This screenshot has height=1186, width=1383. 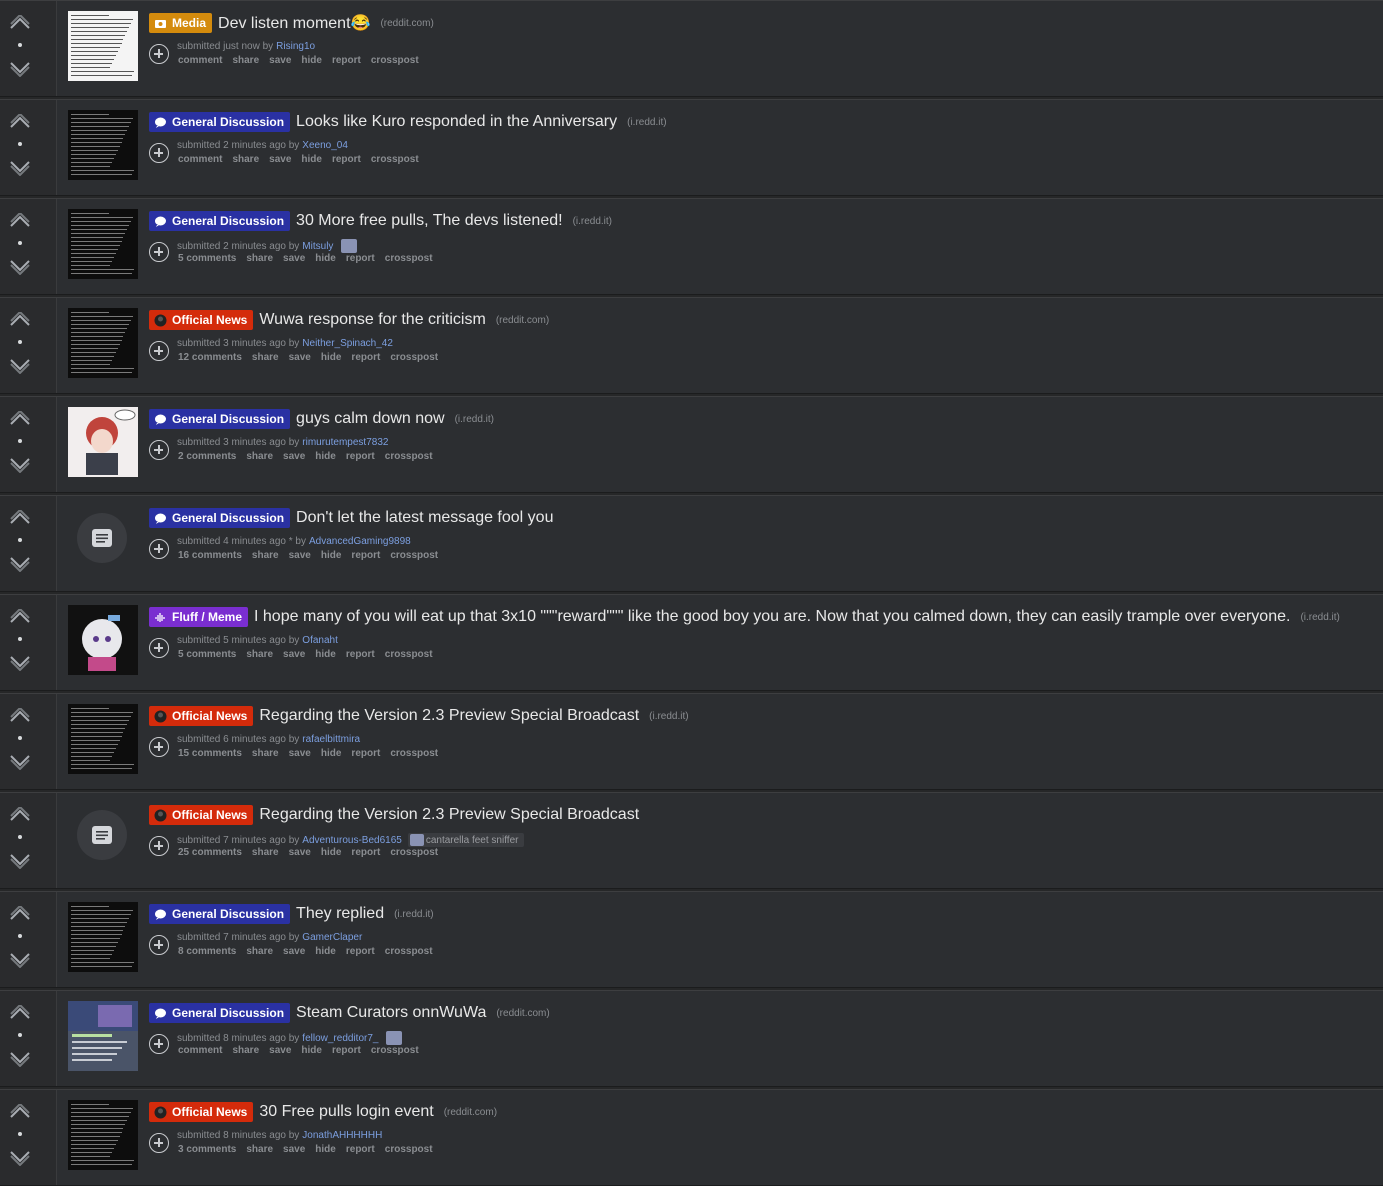 I want to click on comments-link: 16 comments, so click(x=210, y=555).